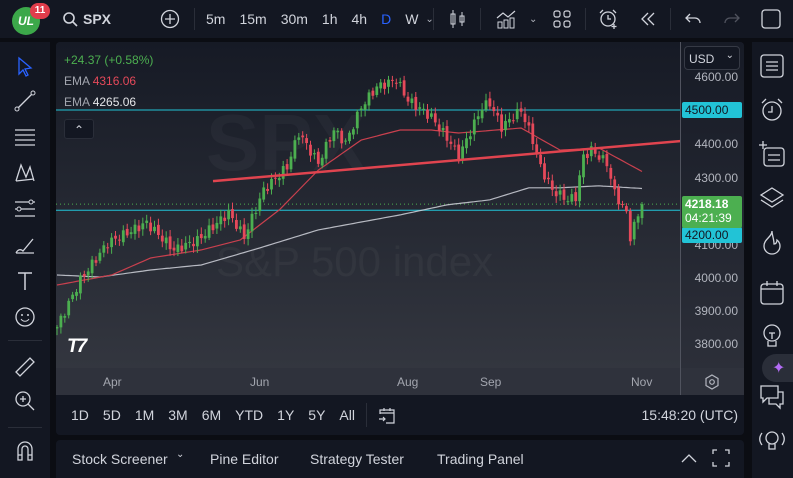 This screenshot has height=478, width=793. Describe the element at coordinates (712, 58) in the screenshot. I see `currency-select: USD ⌄` at that location.